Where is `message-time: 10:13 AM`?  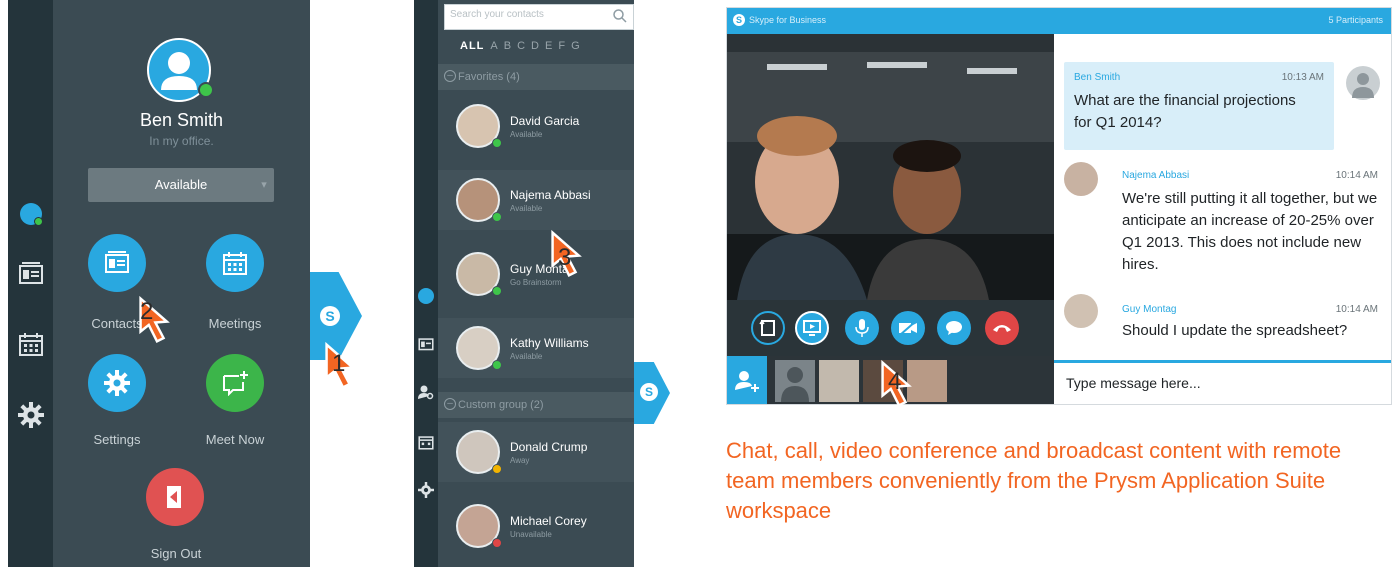
message-time: 10:13 AM is located at coordinates (1302, 77).